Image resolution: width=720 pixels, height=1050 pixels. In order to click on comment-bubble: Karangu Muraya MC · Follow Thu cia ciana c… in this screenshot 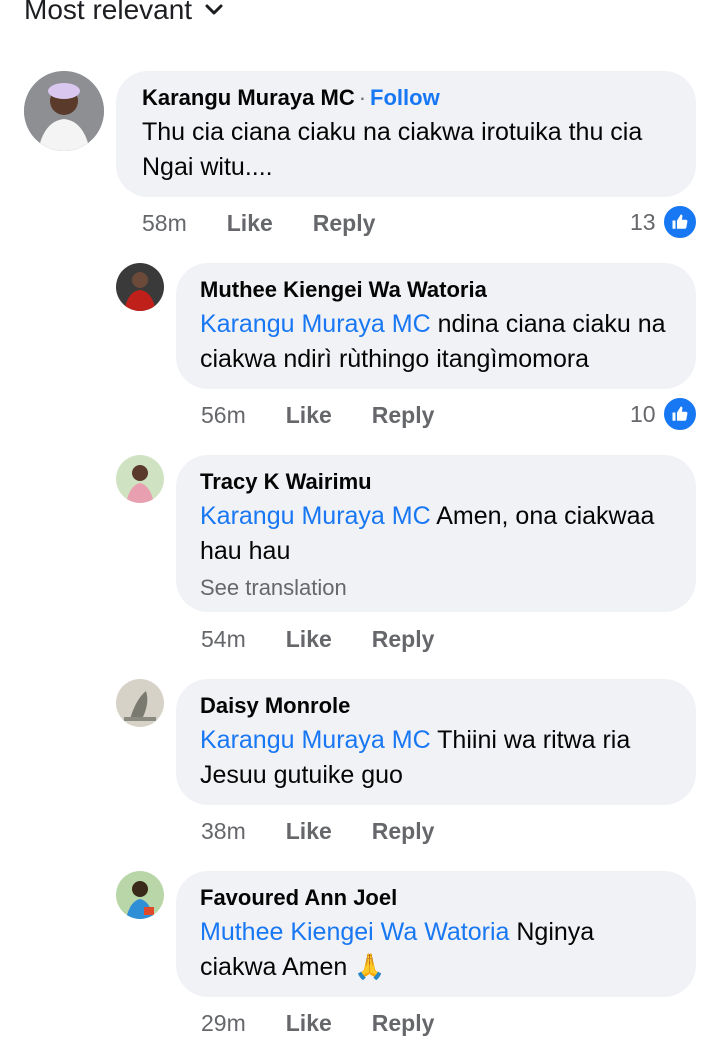, I will do `click(406, 134)`.